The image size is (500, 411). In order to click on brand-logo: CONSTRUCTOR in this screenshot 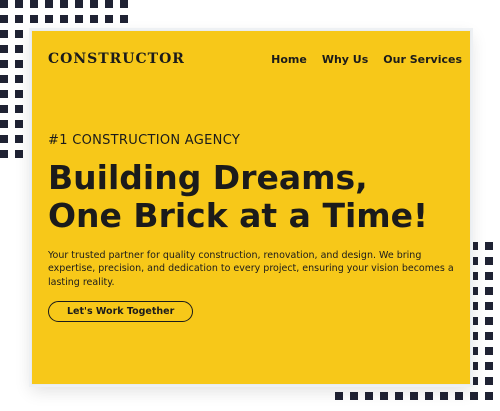, I will do `click(116, 59)`.